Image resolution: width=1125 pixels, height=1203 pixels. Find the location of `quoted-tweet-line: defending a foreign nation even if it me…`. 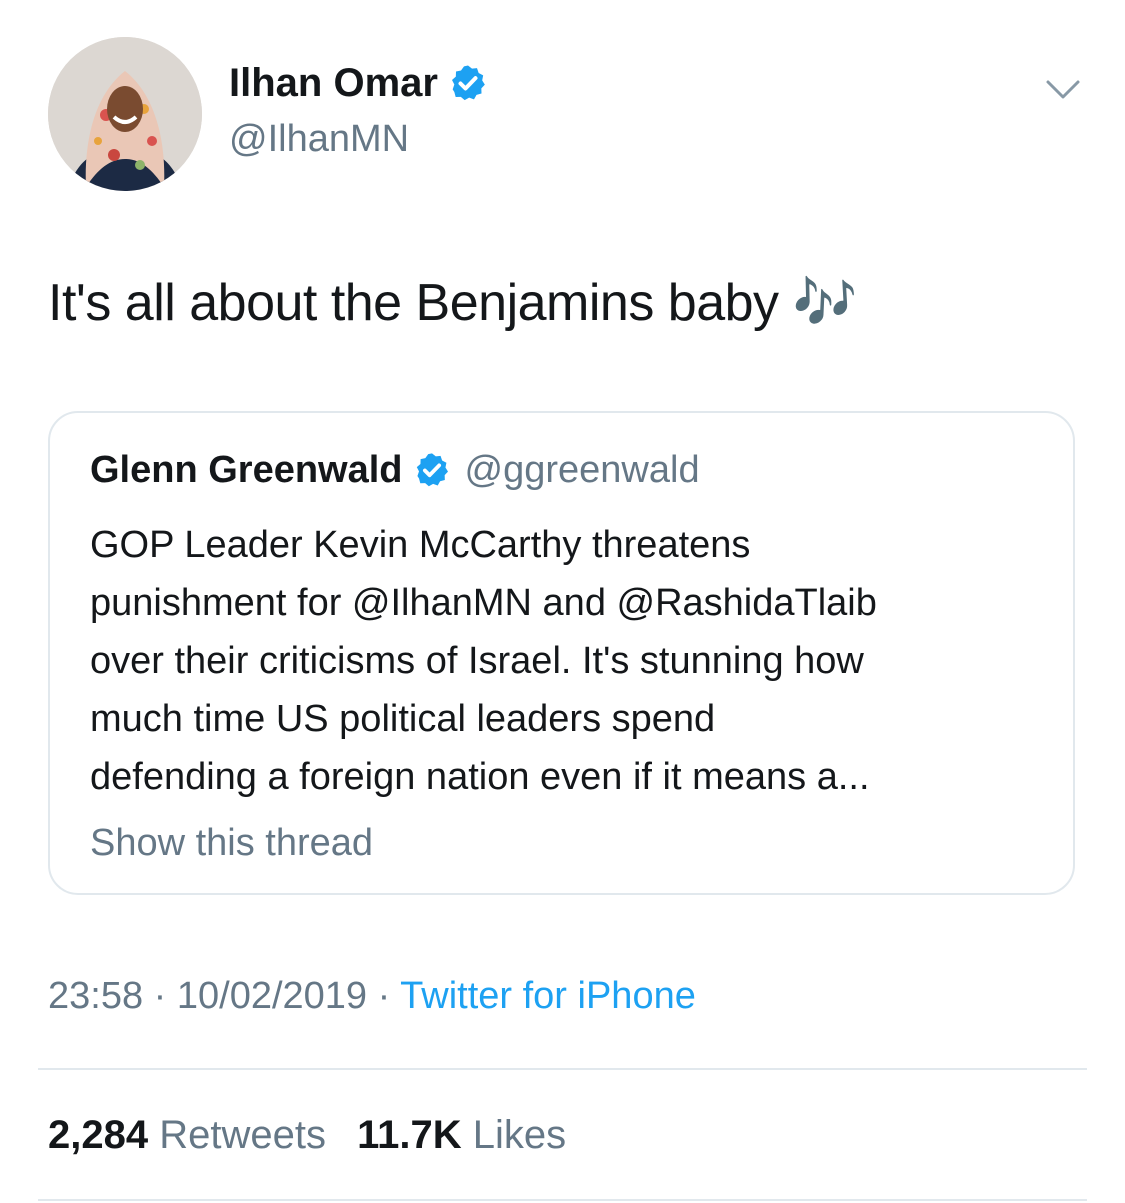

quoted-tweet-line: defending a foreign nation even if it me… is located at coordinates (480, 777).